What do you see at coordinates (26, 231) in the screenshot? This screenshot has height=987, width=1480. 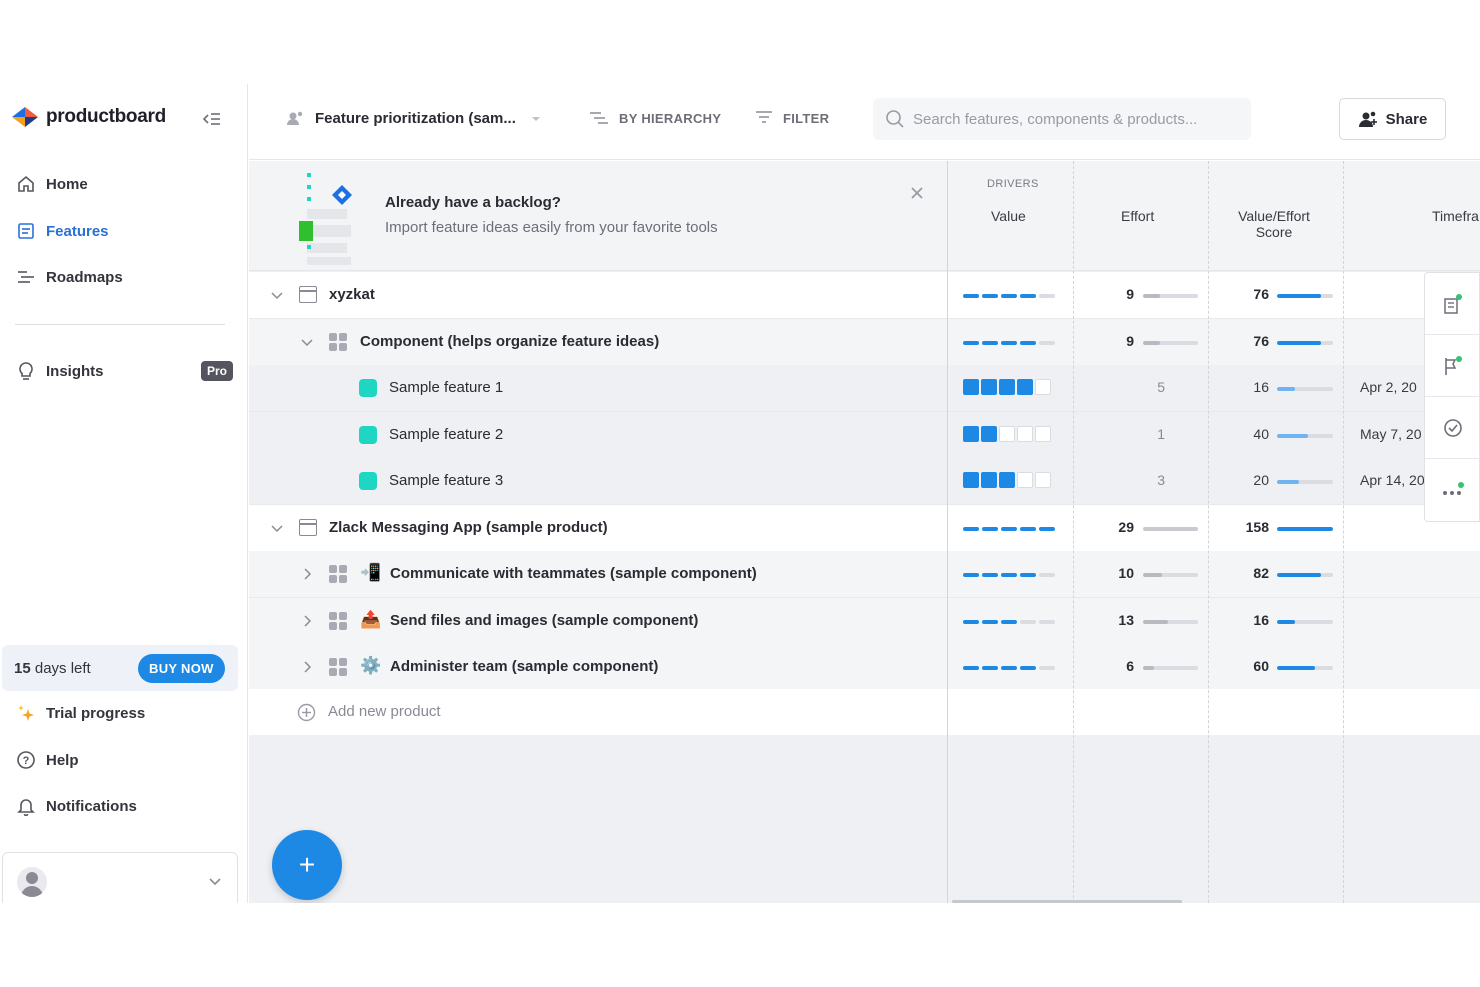 I see `features-icon` at bounding box center [26, 231].